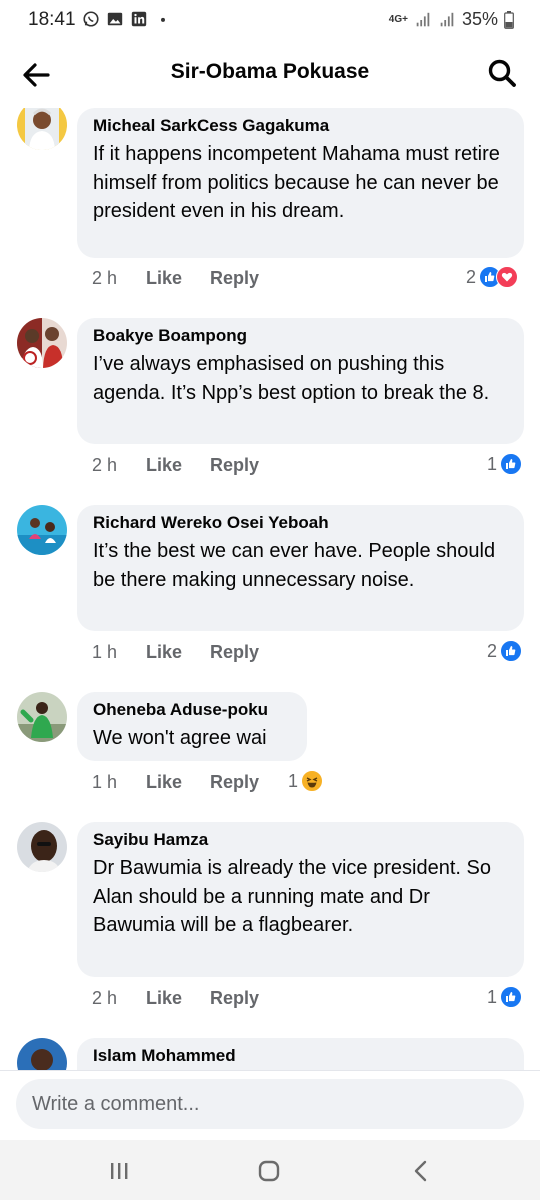 Image resolution: width=540 pixels, height=1200 pixels. I want to click on comment-bubble: Oheneba Aduse-poku We won't agree wai, so click(192, 726).